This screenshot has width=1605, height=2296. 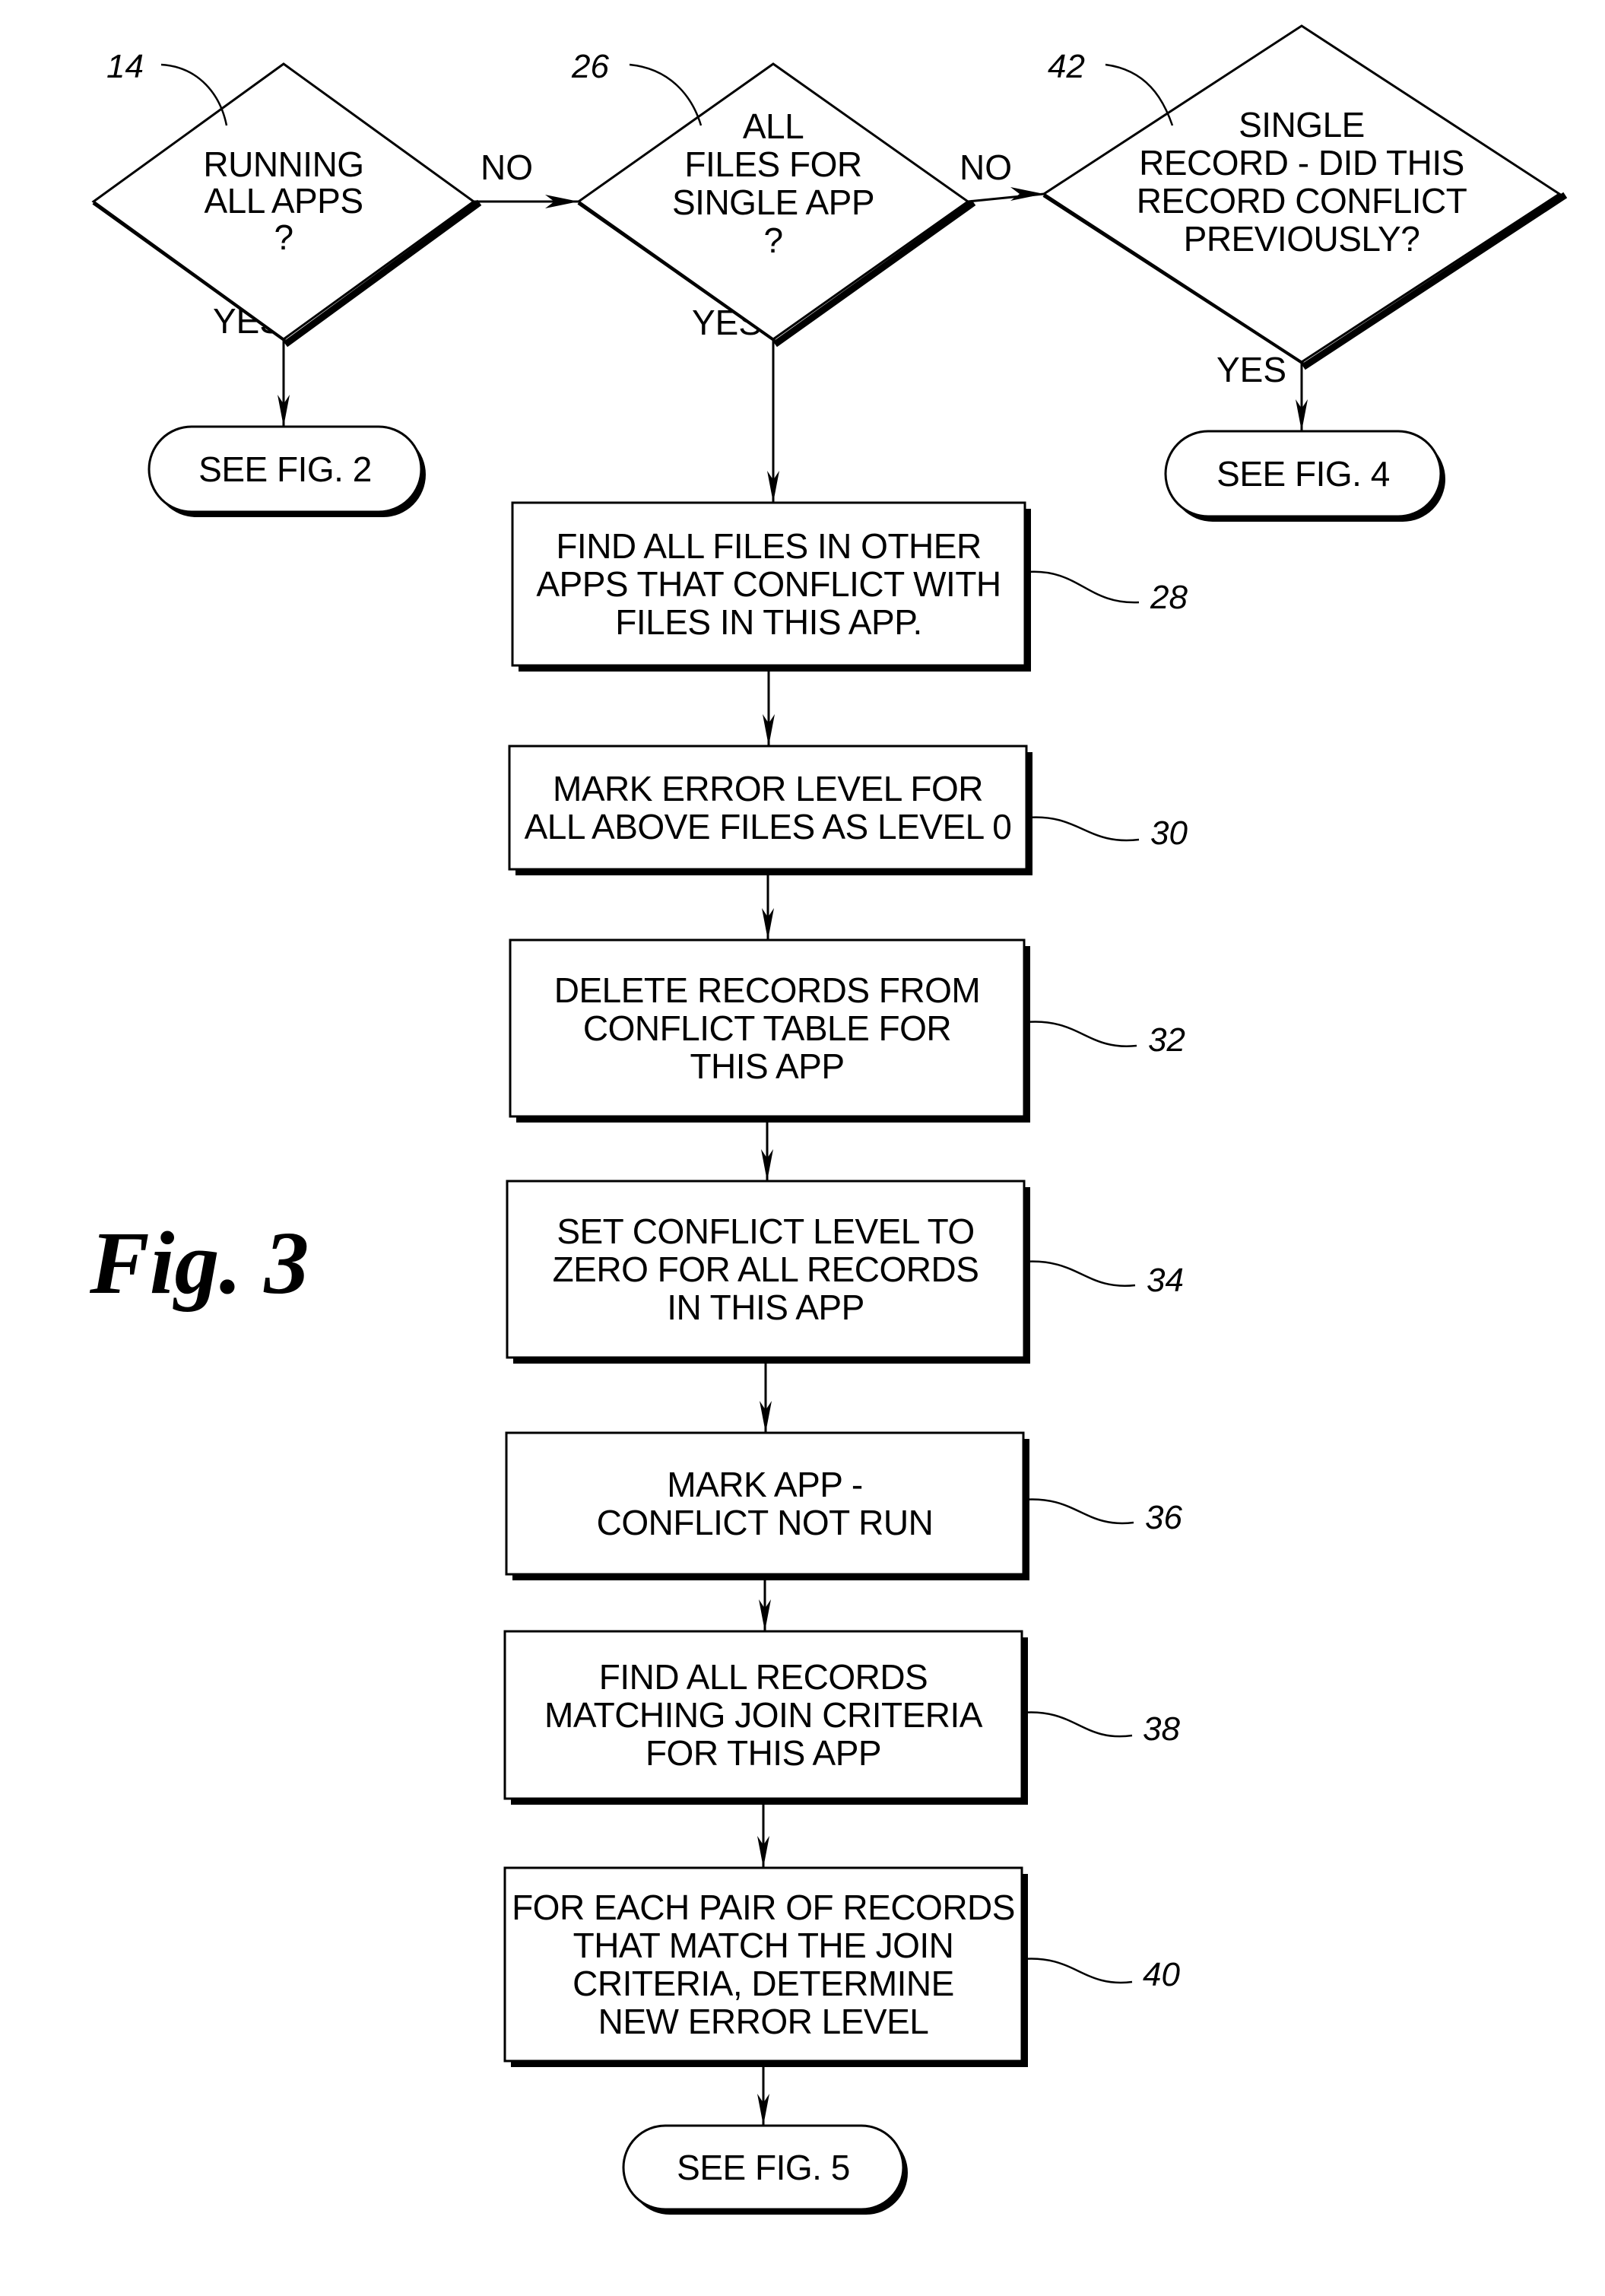 What do you see at coordinates (1162, 1975) in the screenshot?
I see `reference-numeral: 40` at bounding box center [1162, 1975].